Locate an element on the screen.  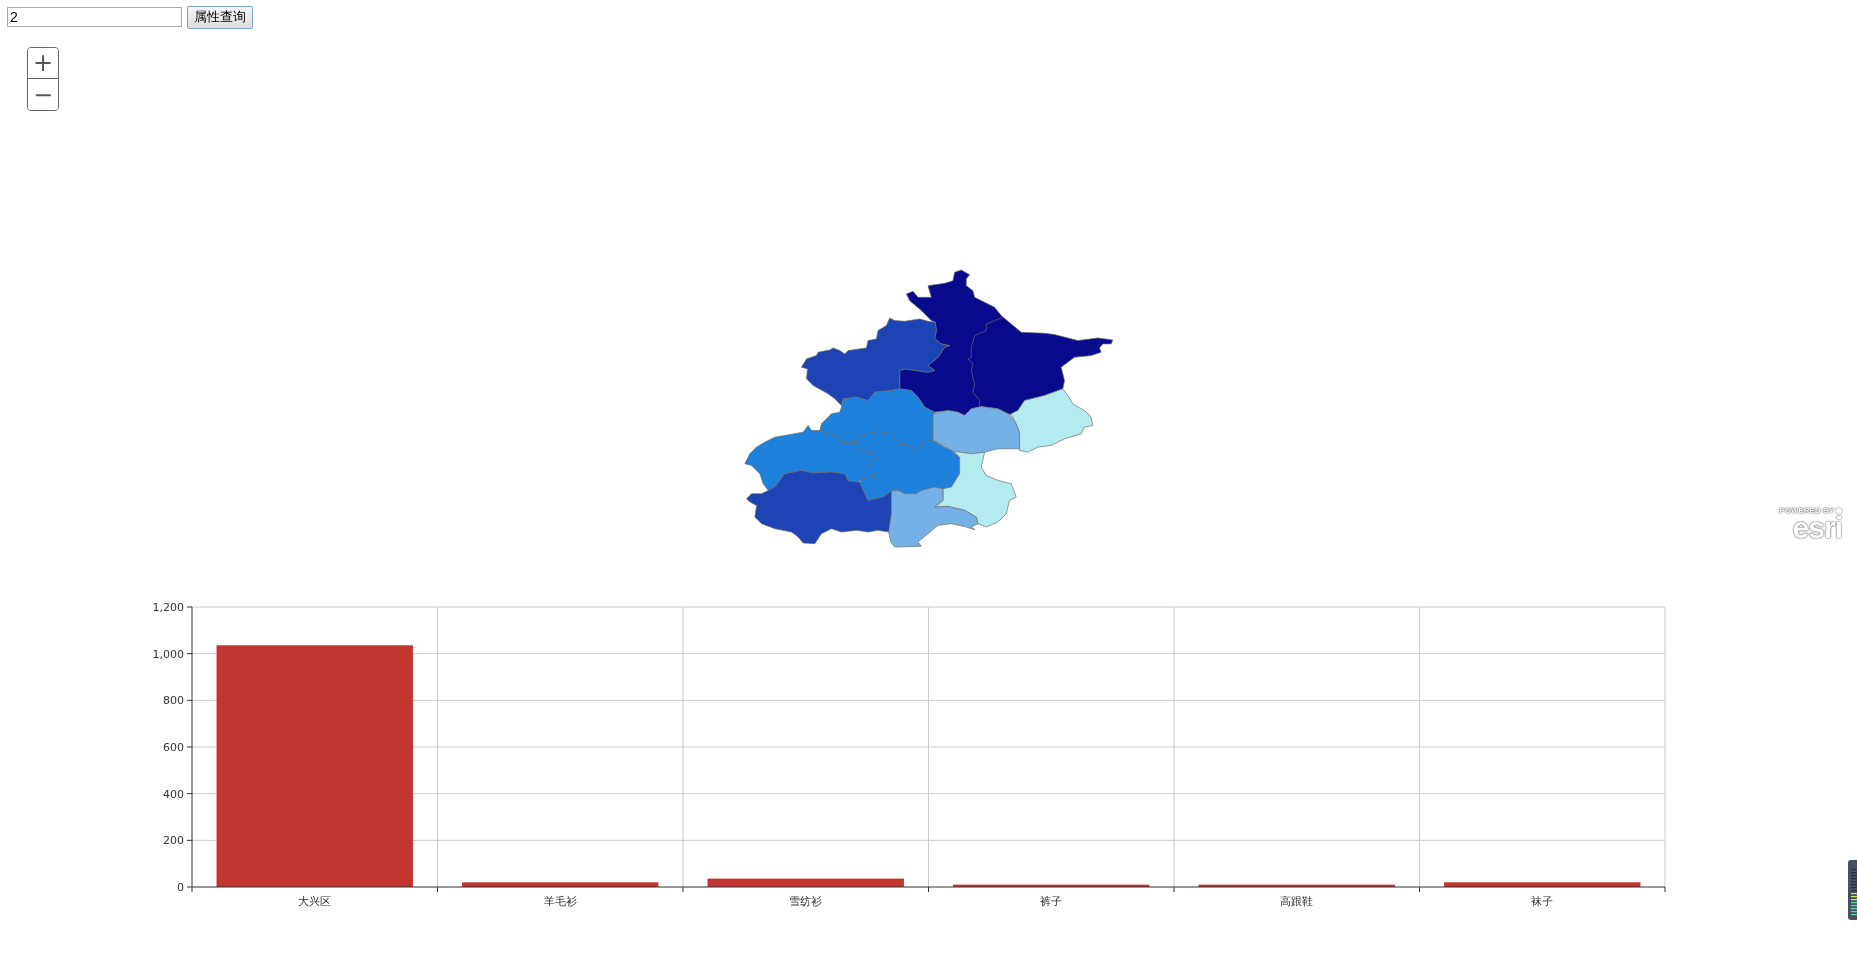
y-axis-label: 1,200 is located at coordinates (168, 607).